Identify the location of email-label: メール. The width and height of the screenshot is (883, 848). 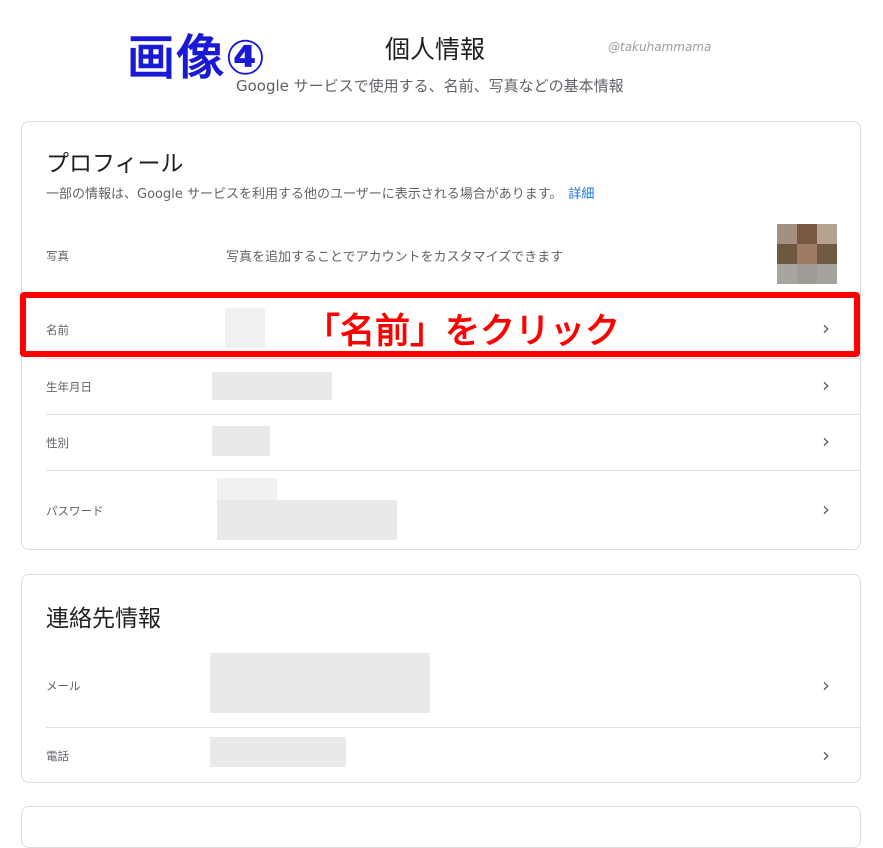
(63, 686).